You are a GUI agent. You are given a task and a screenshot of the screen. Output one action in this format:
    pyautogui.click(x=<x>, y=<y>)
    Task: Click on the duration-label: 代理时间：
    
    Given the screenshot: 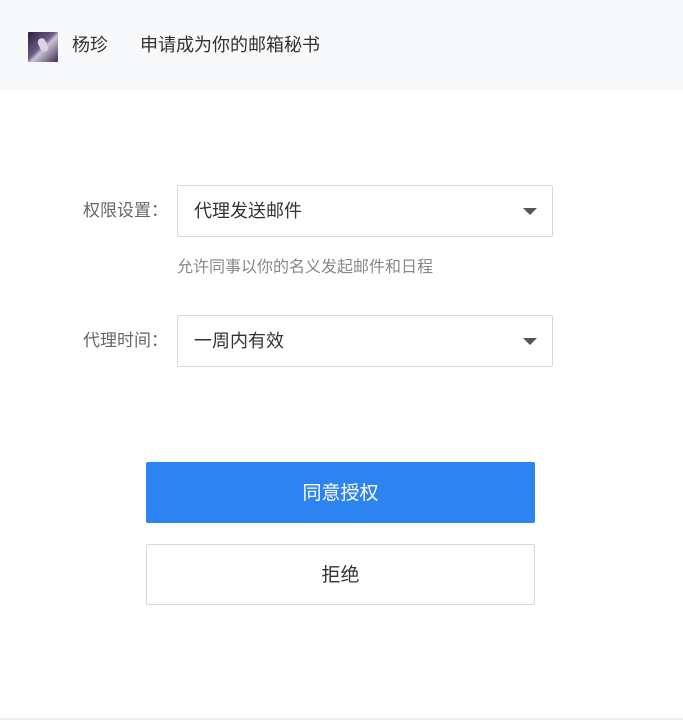 What is the action you would take?
    pyautogui.click(x=125, y=341)
    